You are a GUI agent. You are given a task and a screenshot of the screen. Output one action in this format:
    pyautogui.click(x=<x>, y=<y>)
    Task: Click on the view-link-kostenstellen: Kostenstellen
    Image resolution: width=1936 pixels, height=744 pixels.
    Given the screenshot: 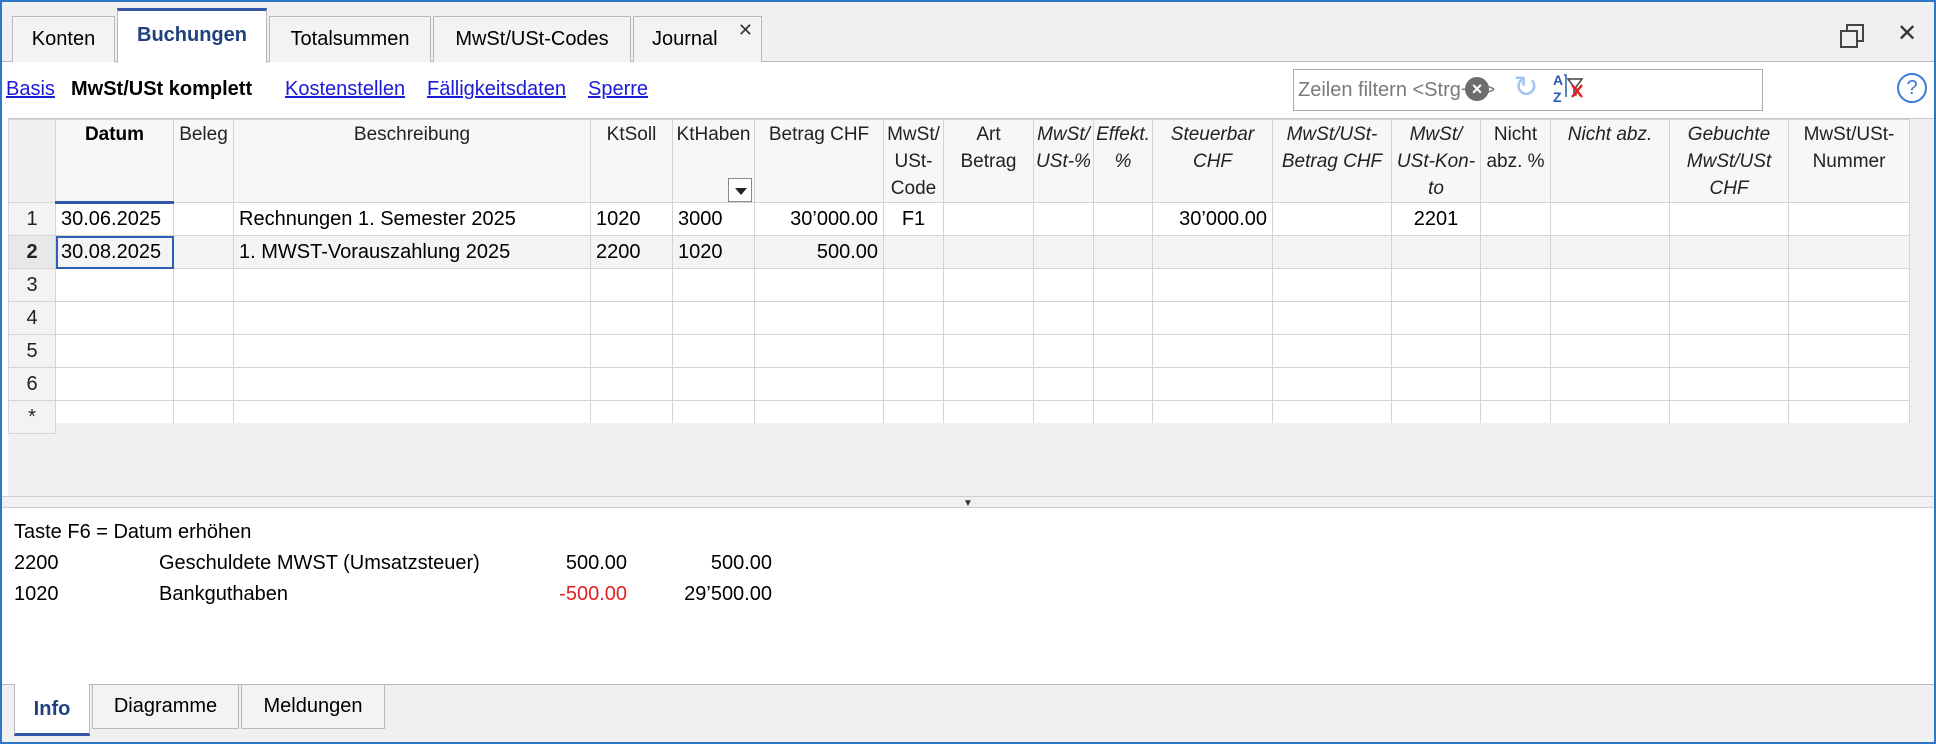 What is the action you would take?
    pyautogui.click(x=345, y=89)
    